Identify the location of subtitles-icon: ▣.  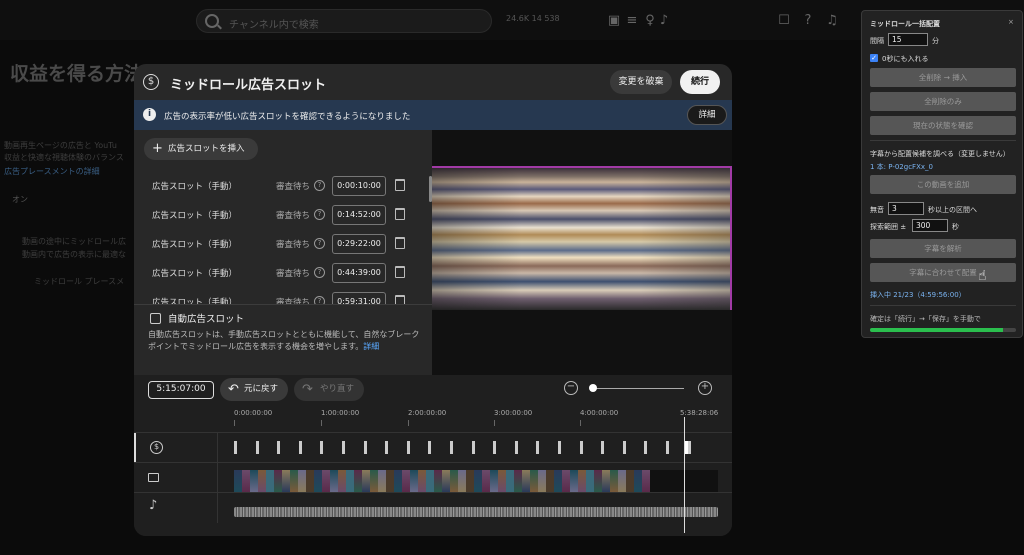
(614, 21).